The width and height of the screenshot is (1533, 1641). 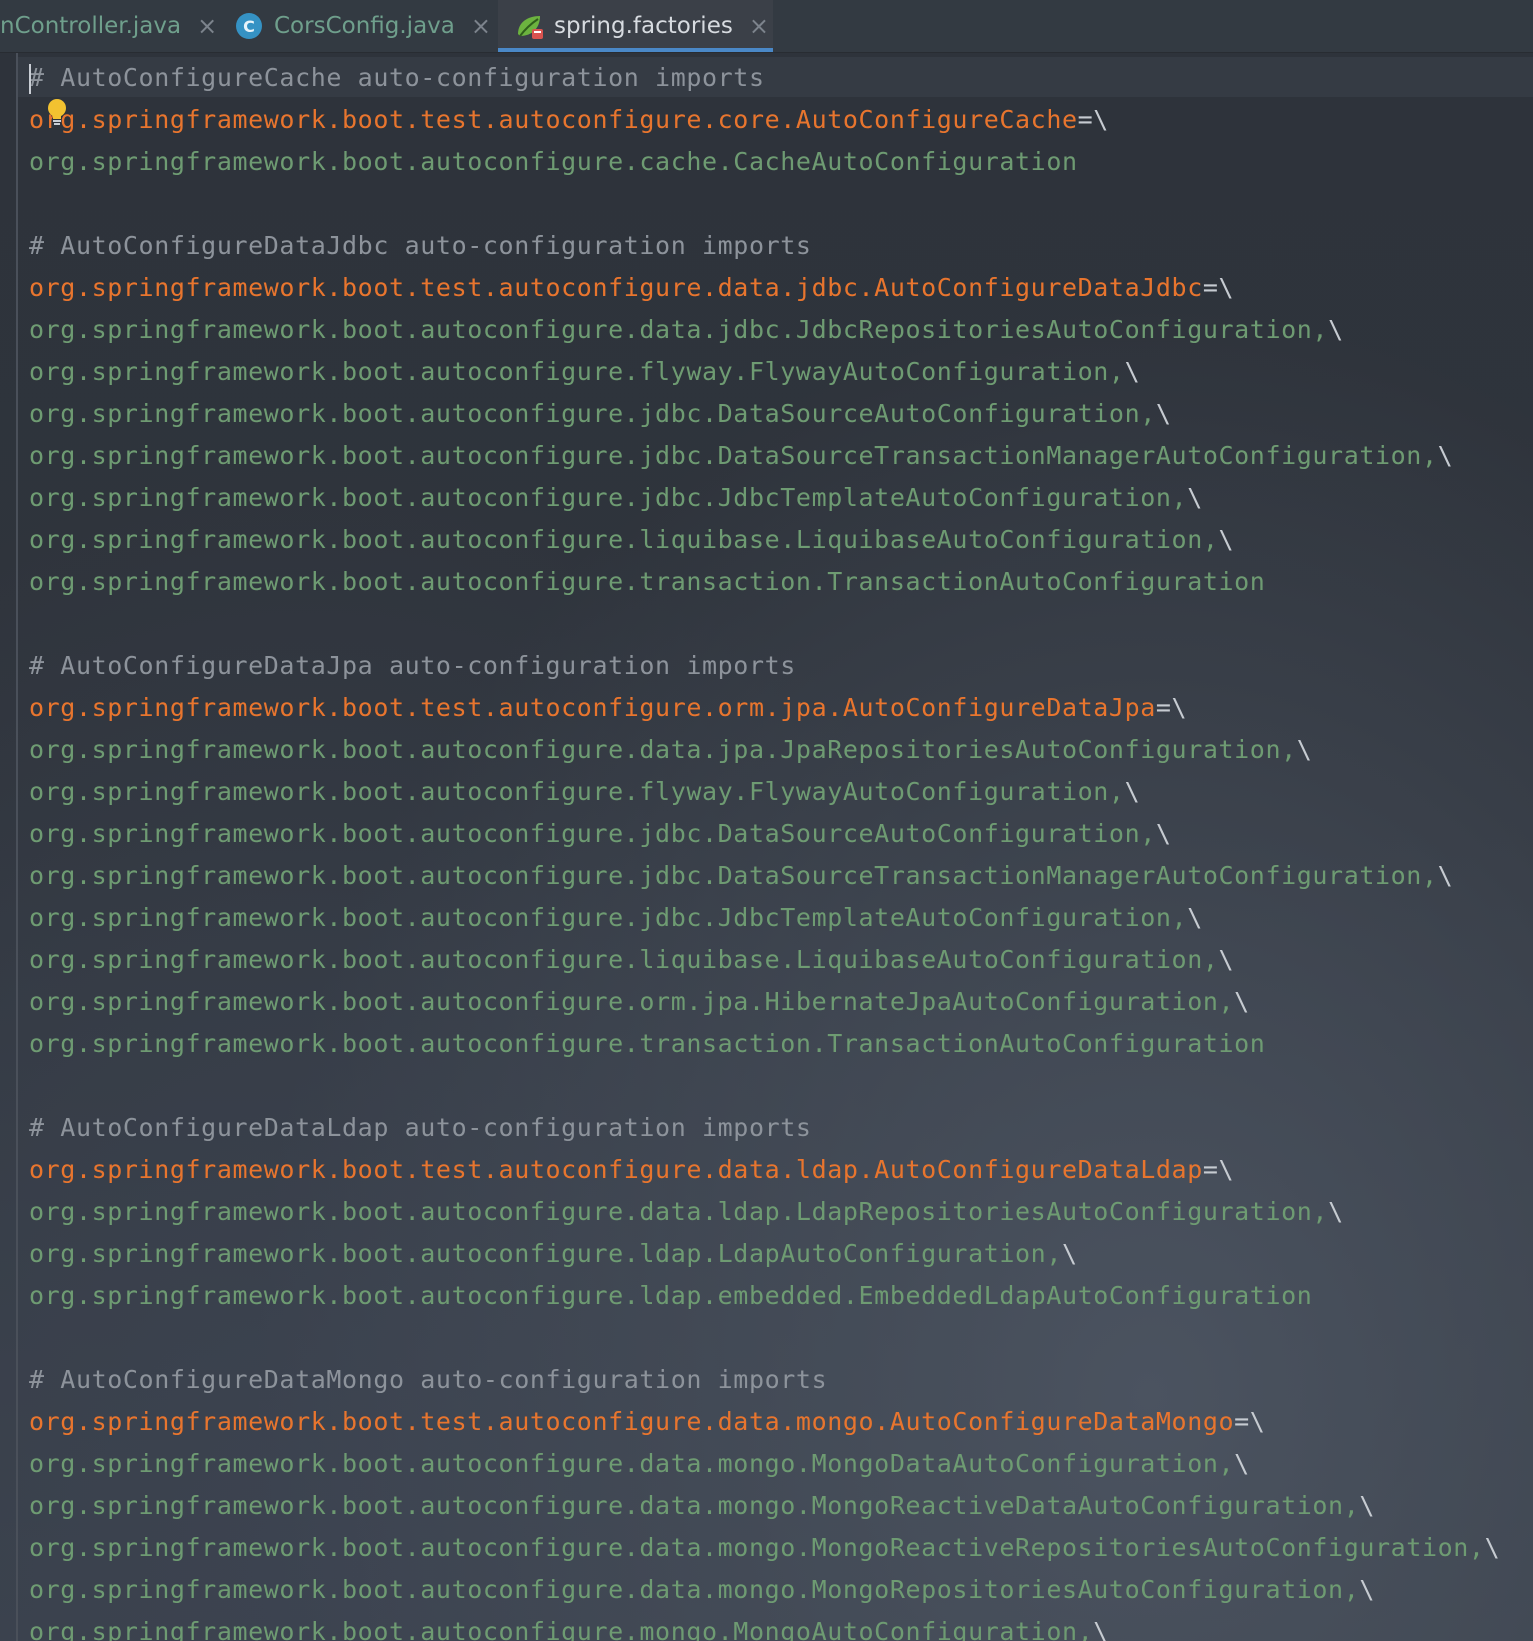 I want to click on tab-label: CorsConfig.java, so click(x=364, y=26).